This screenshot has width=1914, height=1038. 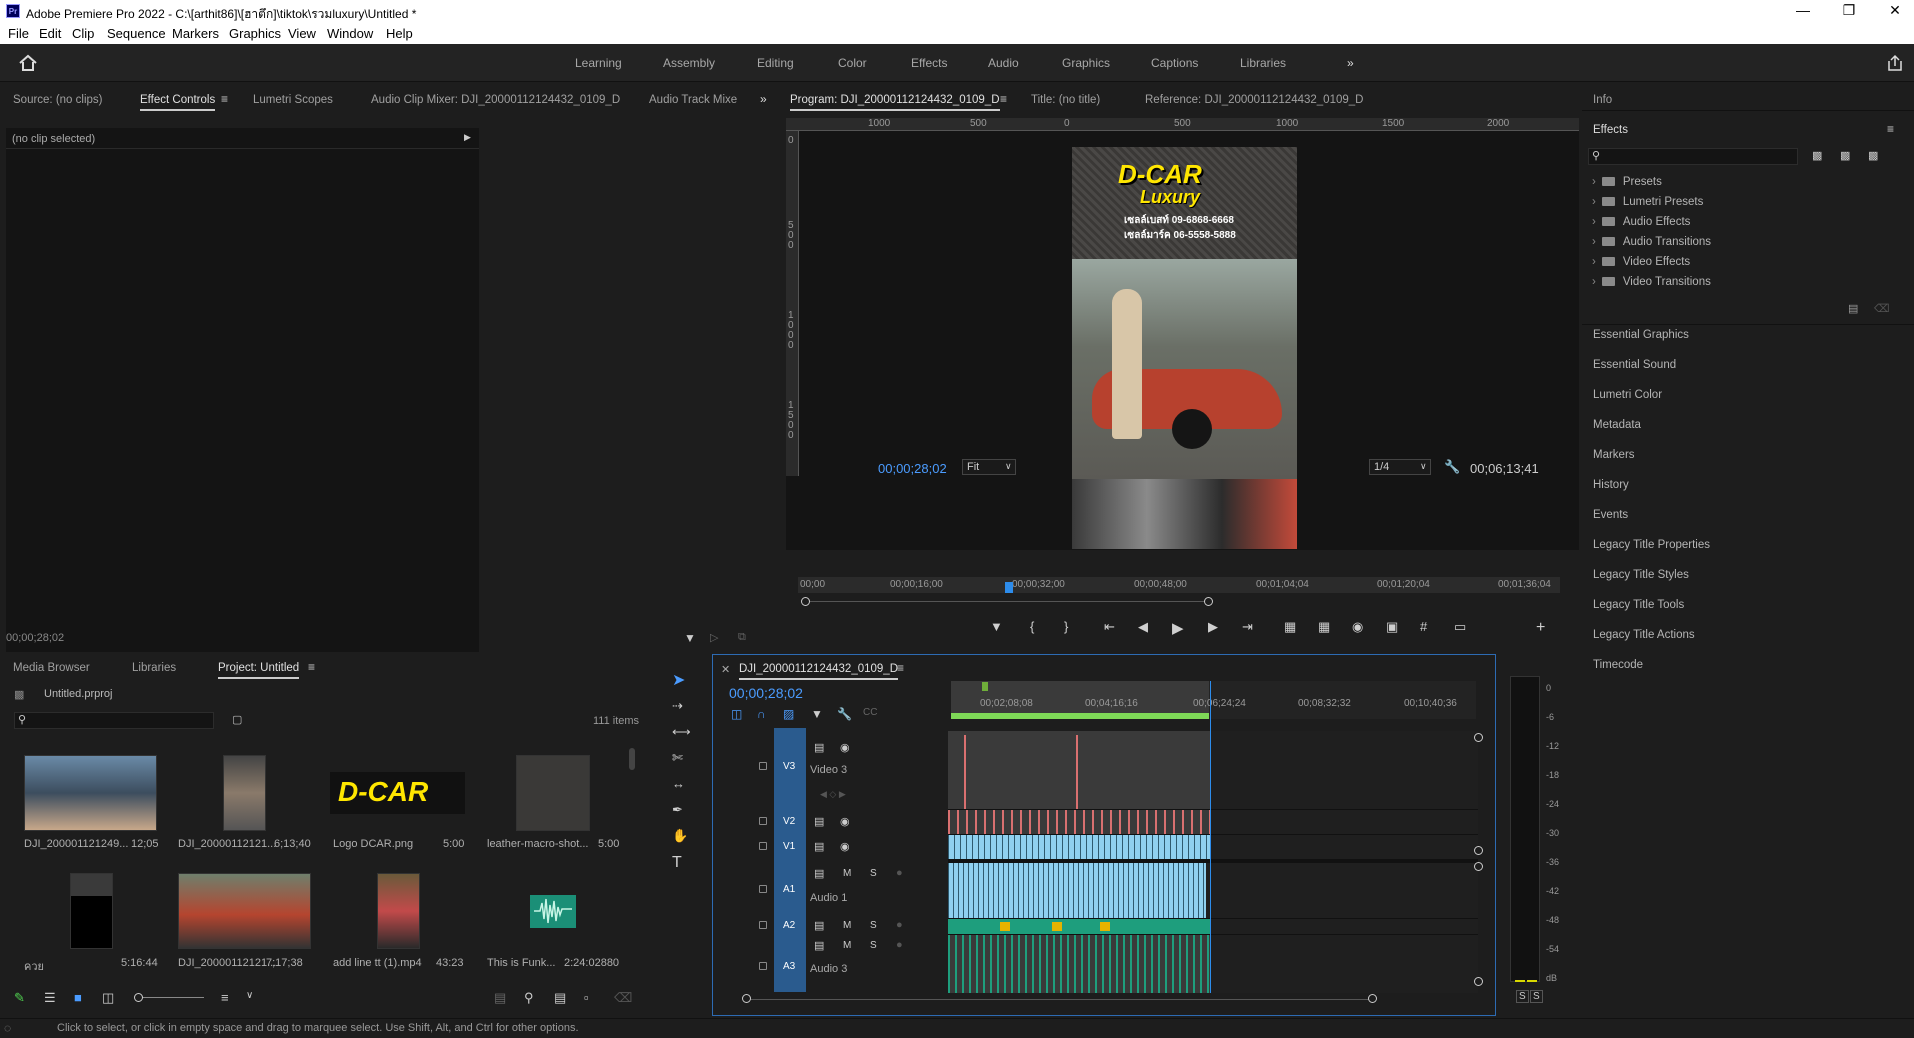 What do you see at coordinates (138, 997) in the screenshot?
I see `zoom-slider-handle` at bounding box center [138, 997].